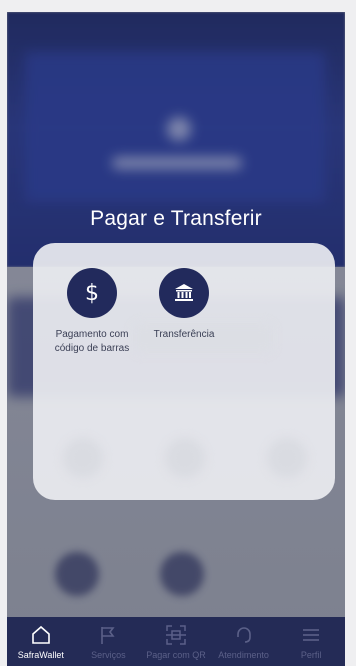 This screenshot has height=666, width=356. I want to click on tab-perfil: Perfil, so click(311, 641).